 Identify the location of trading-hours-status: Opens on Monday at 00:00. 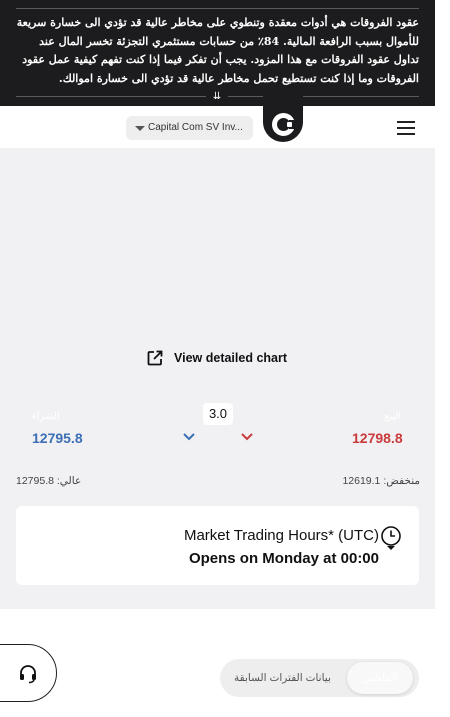
(283, 558).